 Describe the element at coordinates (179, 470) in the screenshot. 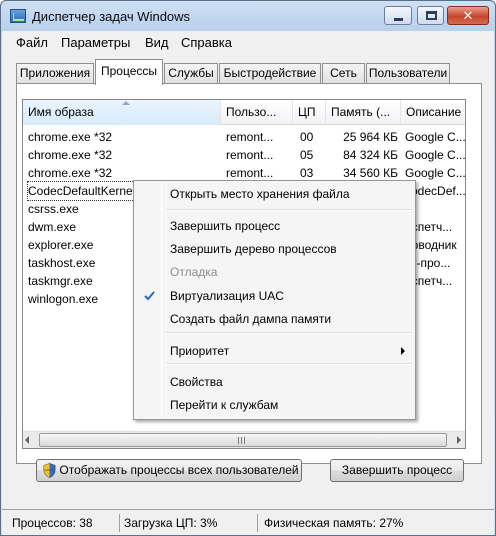

I see `show-all-users-label: Отображать процессы всех пользователей` at that location.